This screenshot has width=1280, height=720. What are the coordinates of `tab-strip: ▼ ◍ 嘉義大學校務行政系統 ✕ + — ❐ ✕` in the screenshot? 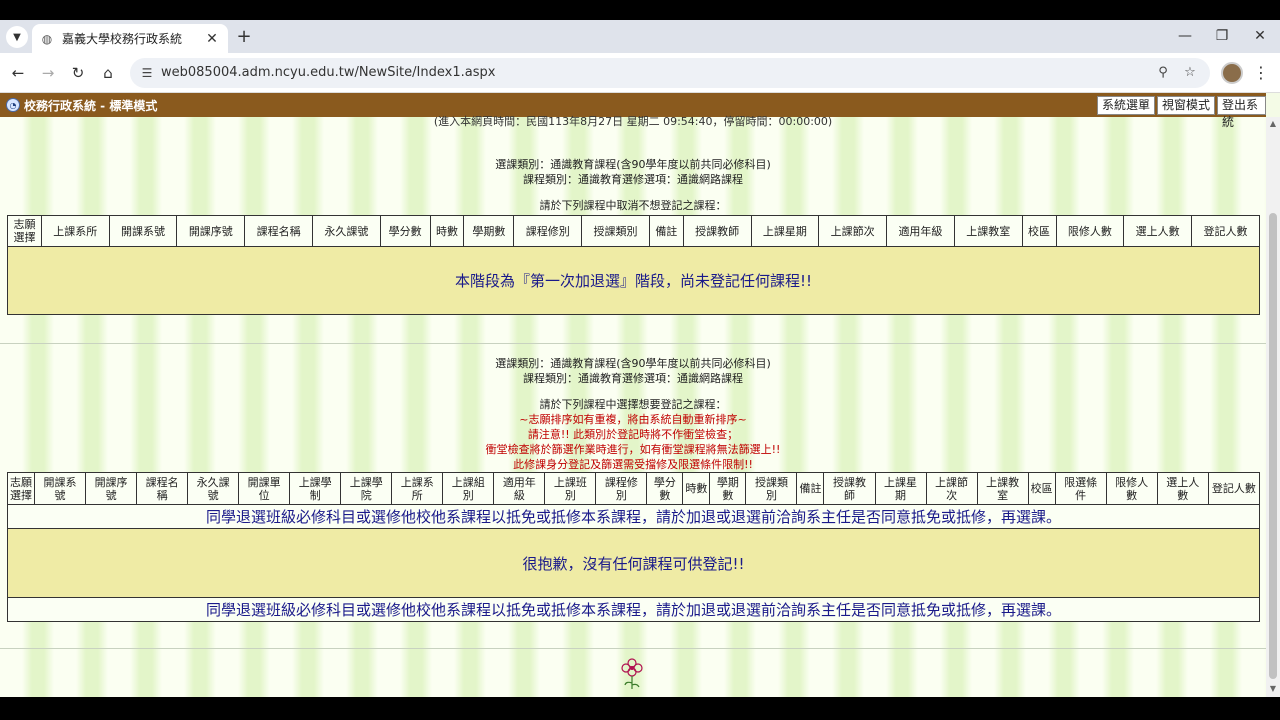 It's located at (640, 36).